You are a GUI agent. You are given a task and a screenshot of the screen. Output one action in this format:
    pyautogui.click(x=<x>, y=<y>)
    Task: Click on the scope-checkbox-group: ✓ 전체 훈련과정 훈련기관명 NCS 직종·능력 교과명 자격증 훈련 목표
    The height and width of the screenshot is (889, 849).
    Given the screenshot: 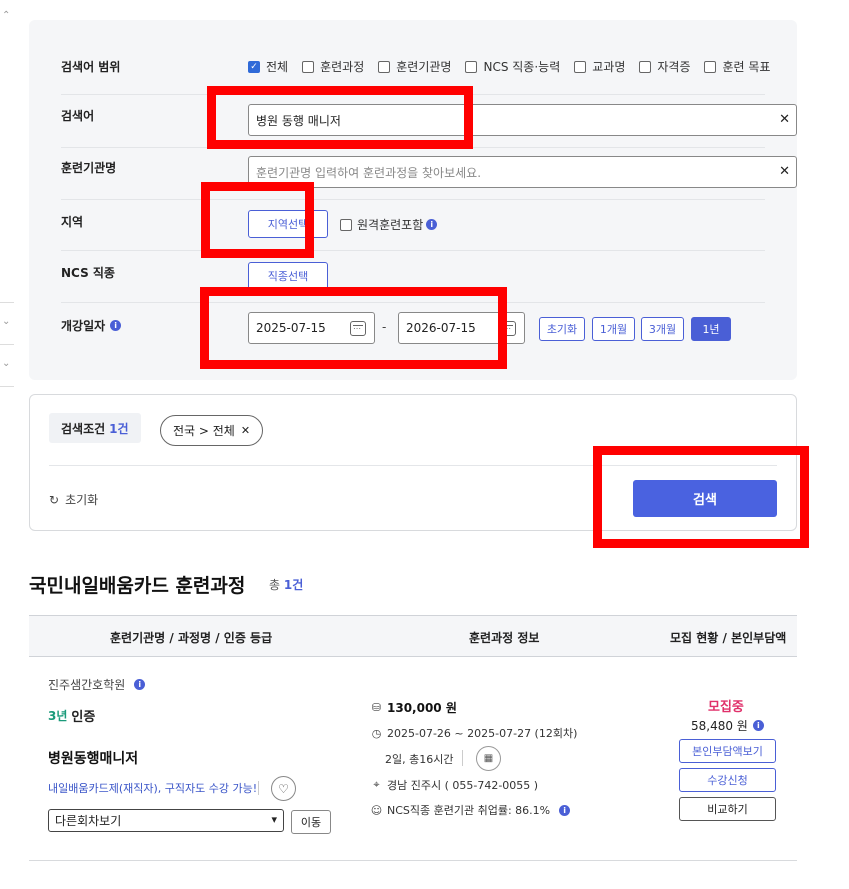 What is the action you would take?
    pyautogui.click(x=516, y=66)
    